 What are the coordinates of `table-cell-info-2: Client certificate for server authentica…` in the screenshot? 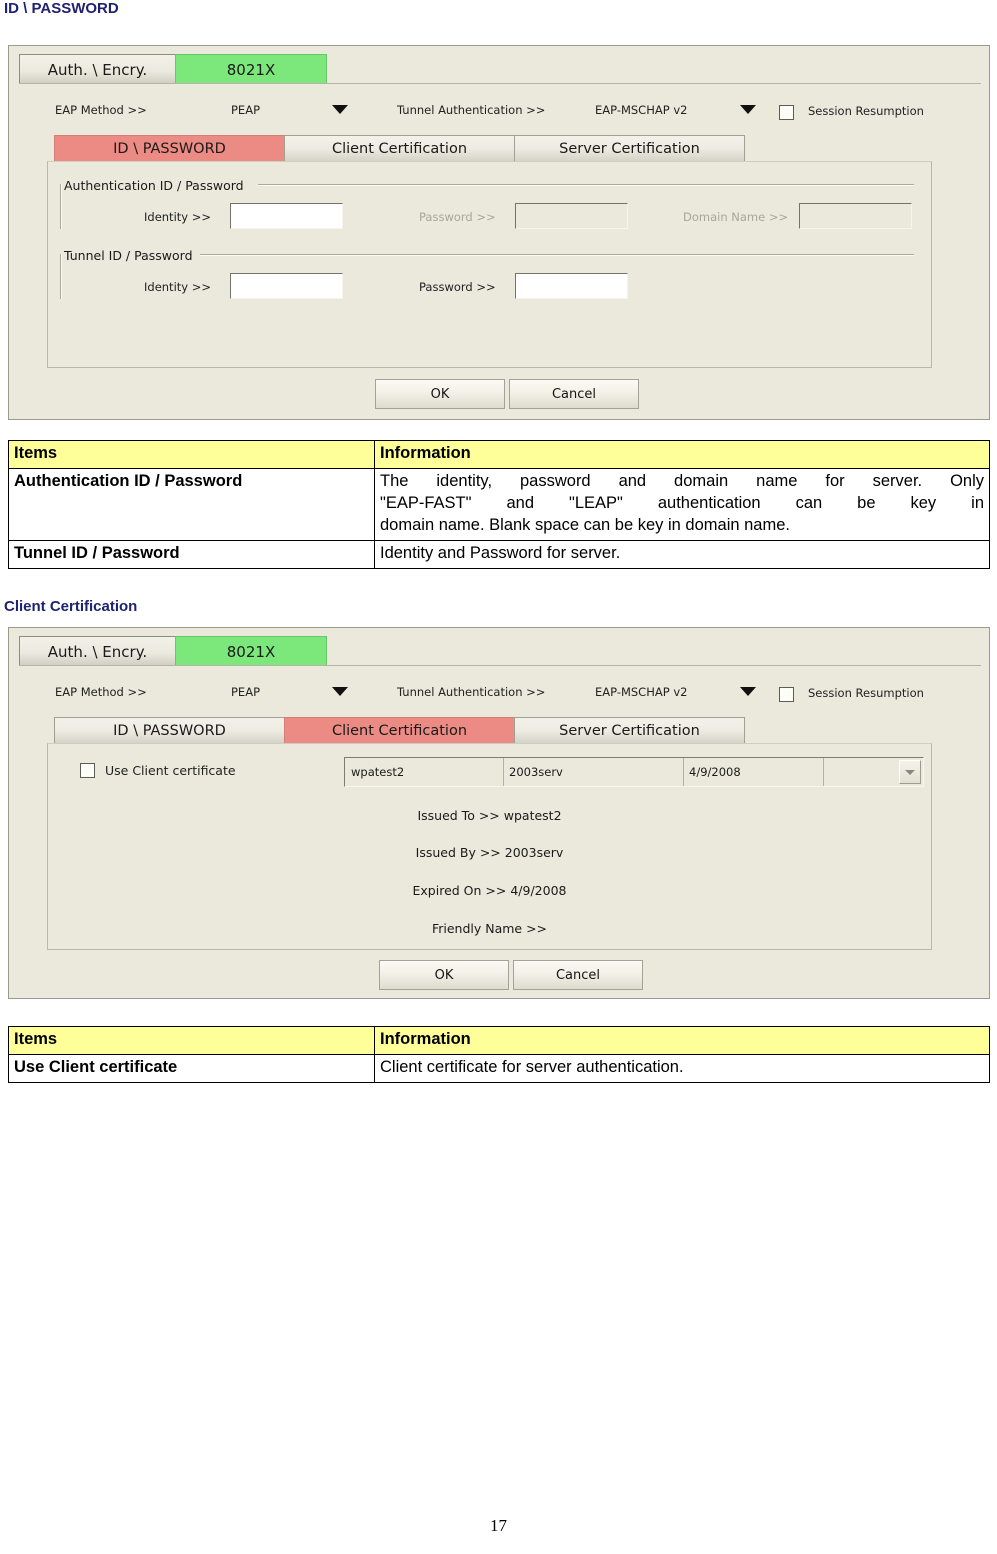 It's located at (682, 1068).